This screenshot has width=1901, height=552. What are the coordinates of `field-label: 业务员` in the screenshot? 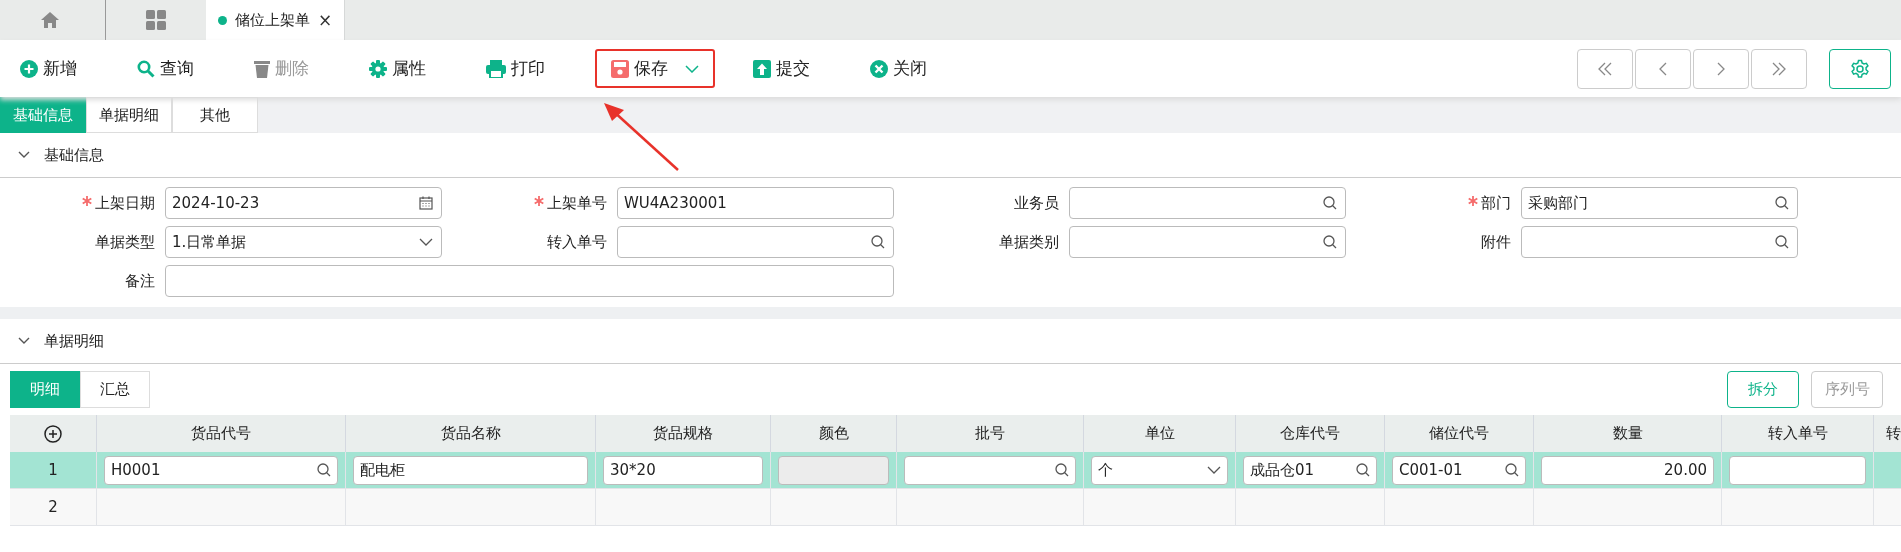 It's located at (1036, 203).